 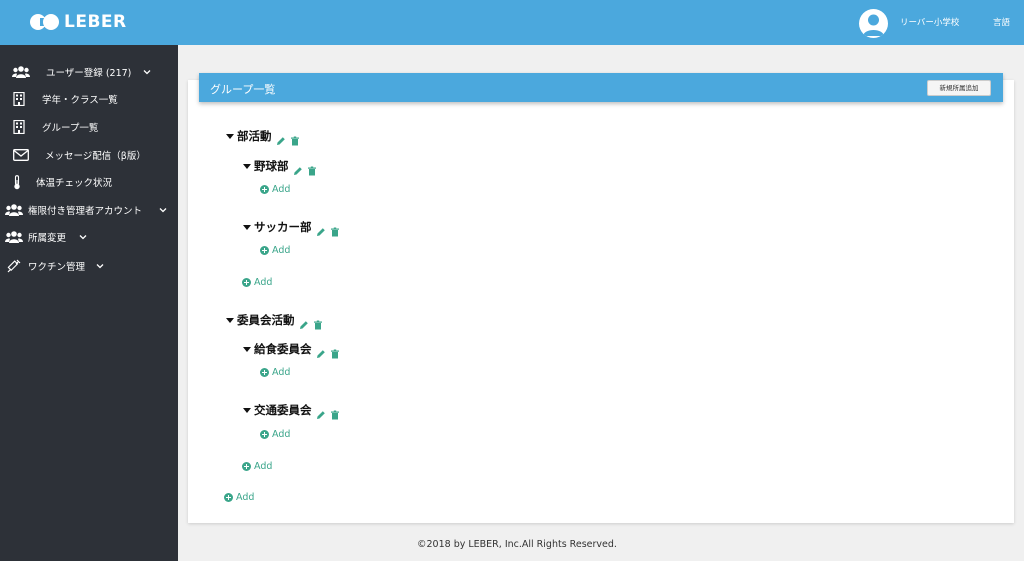 I want to click on sidebar-item-group-list: グループ一覧, so click(x=89, y=127).